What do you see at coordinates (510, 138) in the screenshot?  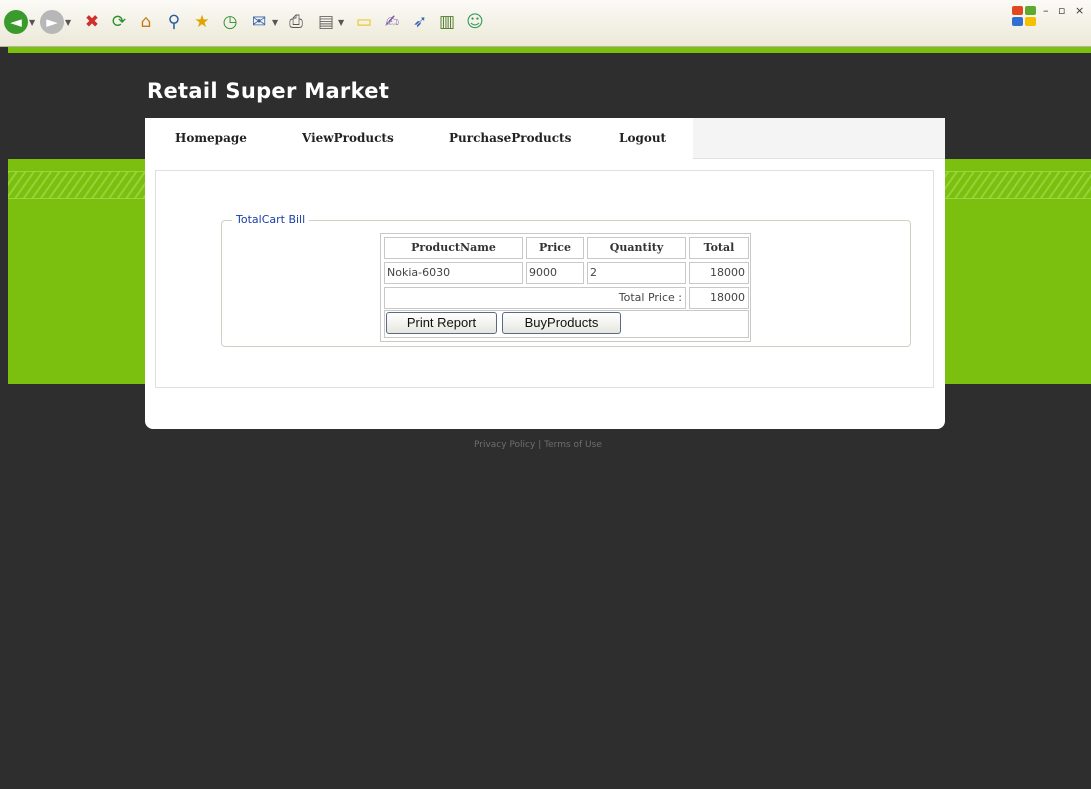 I see `nav-purchase-products: PurchaseProducts` at bounding box center [510, 138].